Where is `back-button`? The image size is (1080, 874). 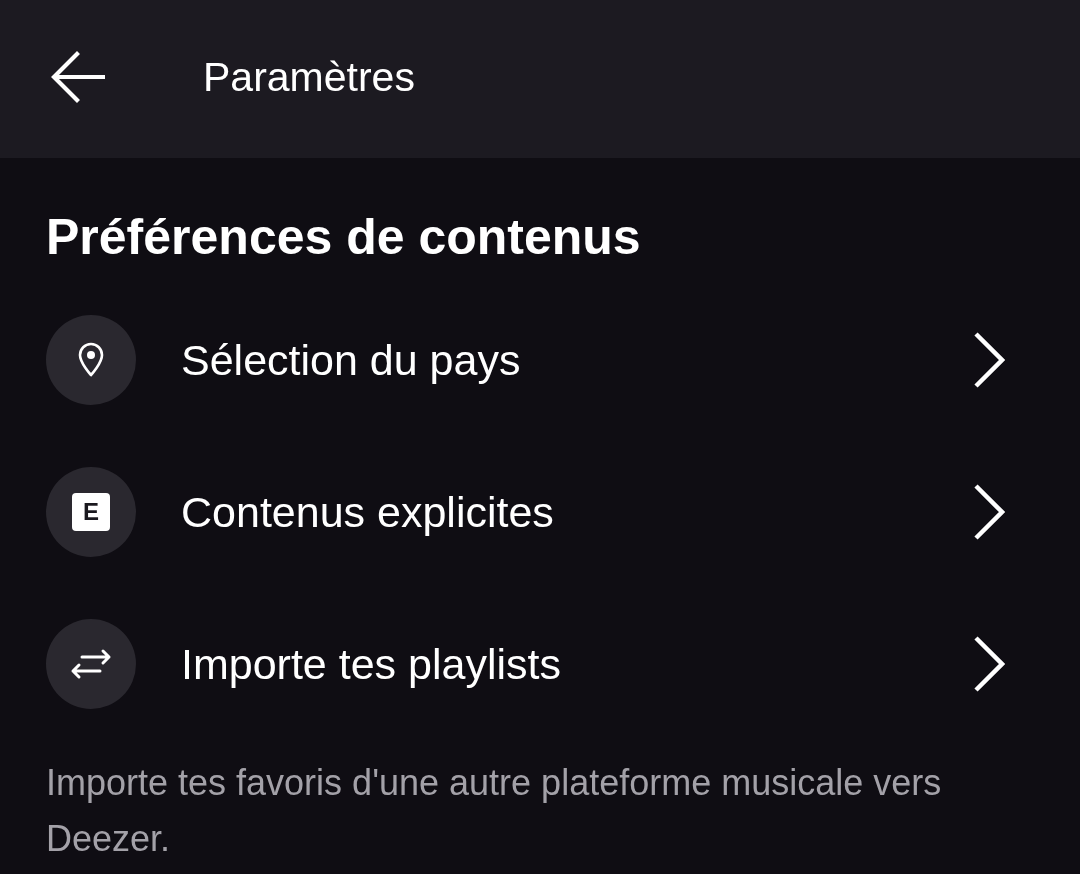 back-button is located at coordinates (78, 77).